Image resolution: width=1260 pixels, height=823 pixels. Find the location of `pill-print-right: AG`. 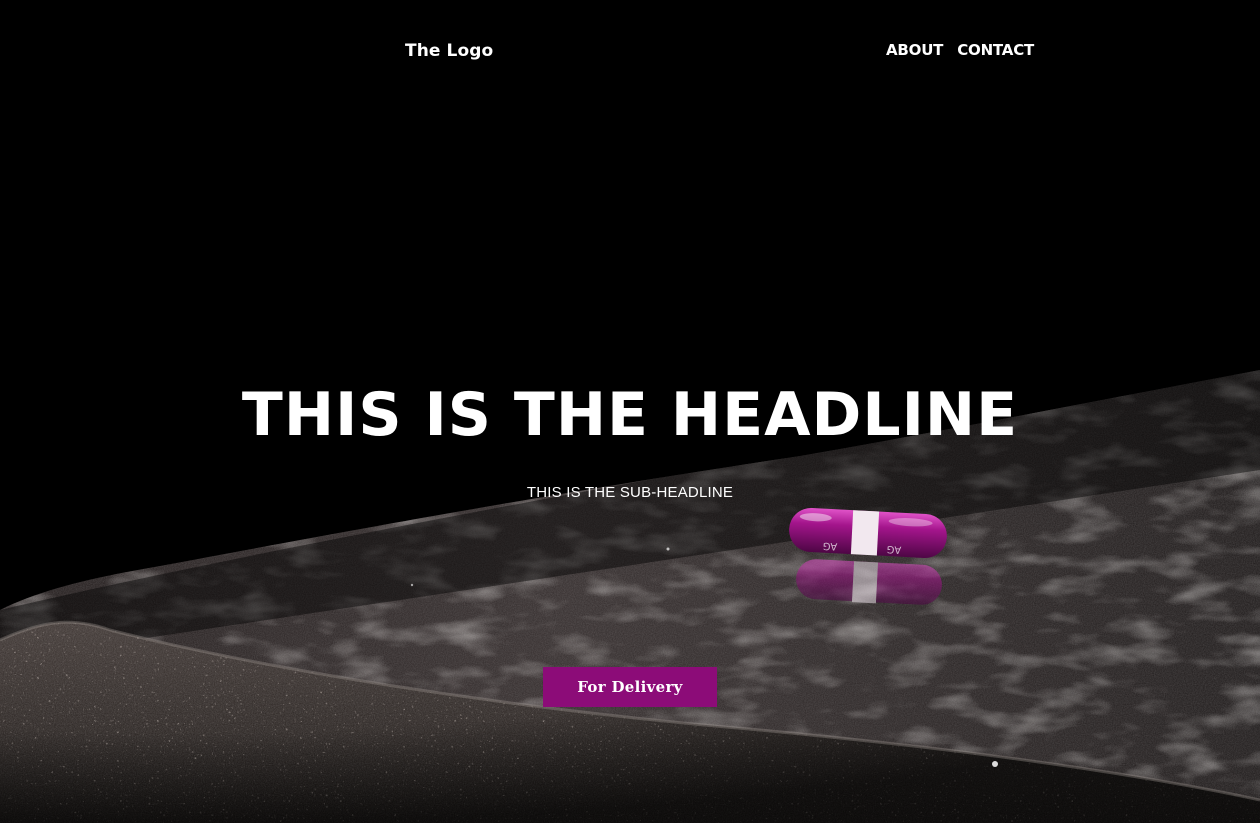

pill-print-right: AG is located at coordinates (894, 549).